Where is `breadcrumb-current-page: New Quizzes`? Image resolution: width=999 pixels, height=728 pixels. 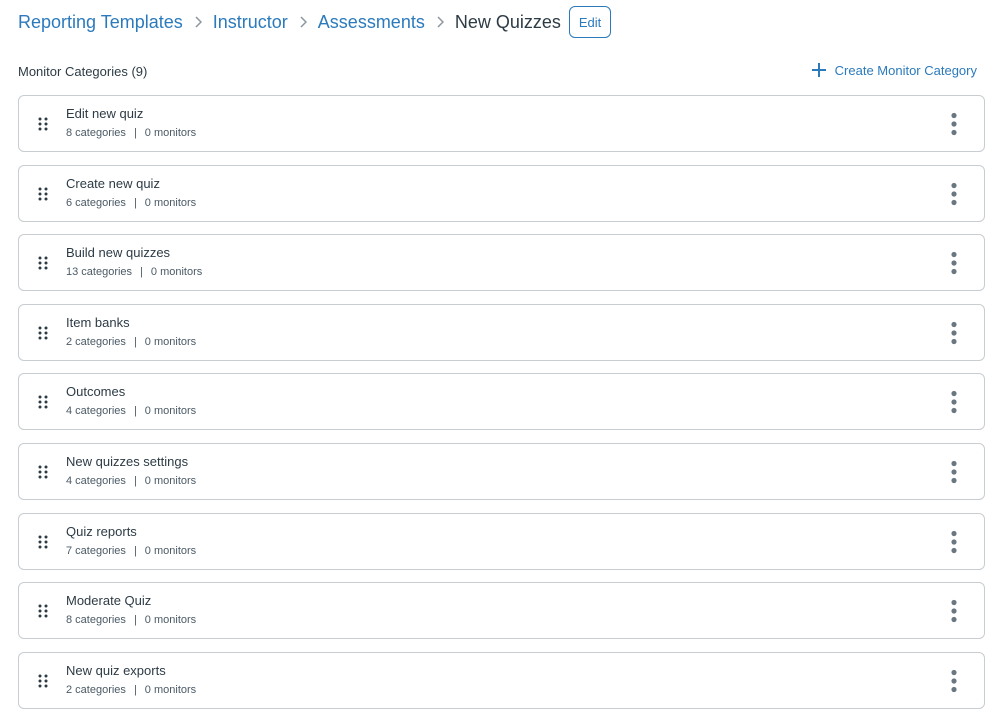 breadcrumb-current-page: New Quizzes is located at coordinates (507, 21).